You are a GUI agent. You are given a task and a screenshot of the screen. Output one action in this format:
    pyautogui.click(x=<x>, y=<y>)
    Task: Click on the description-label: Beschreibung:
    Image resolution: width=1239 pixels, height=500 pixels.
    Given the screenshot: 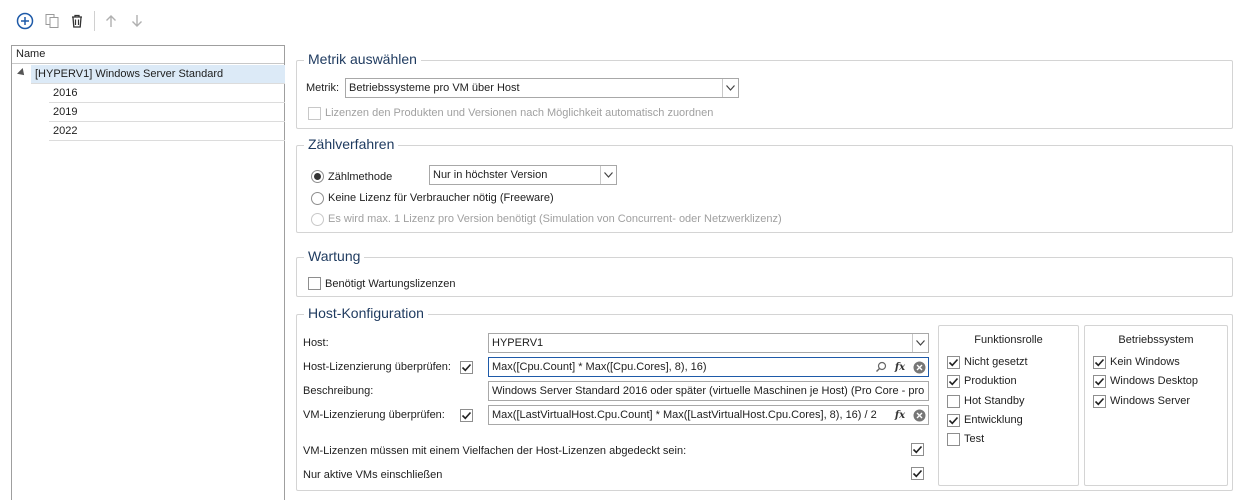 What is the action you would take?
    pyautogui.click(x=338, y=391)
    